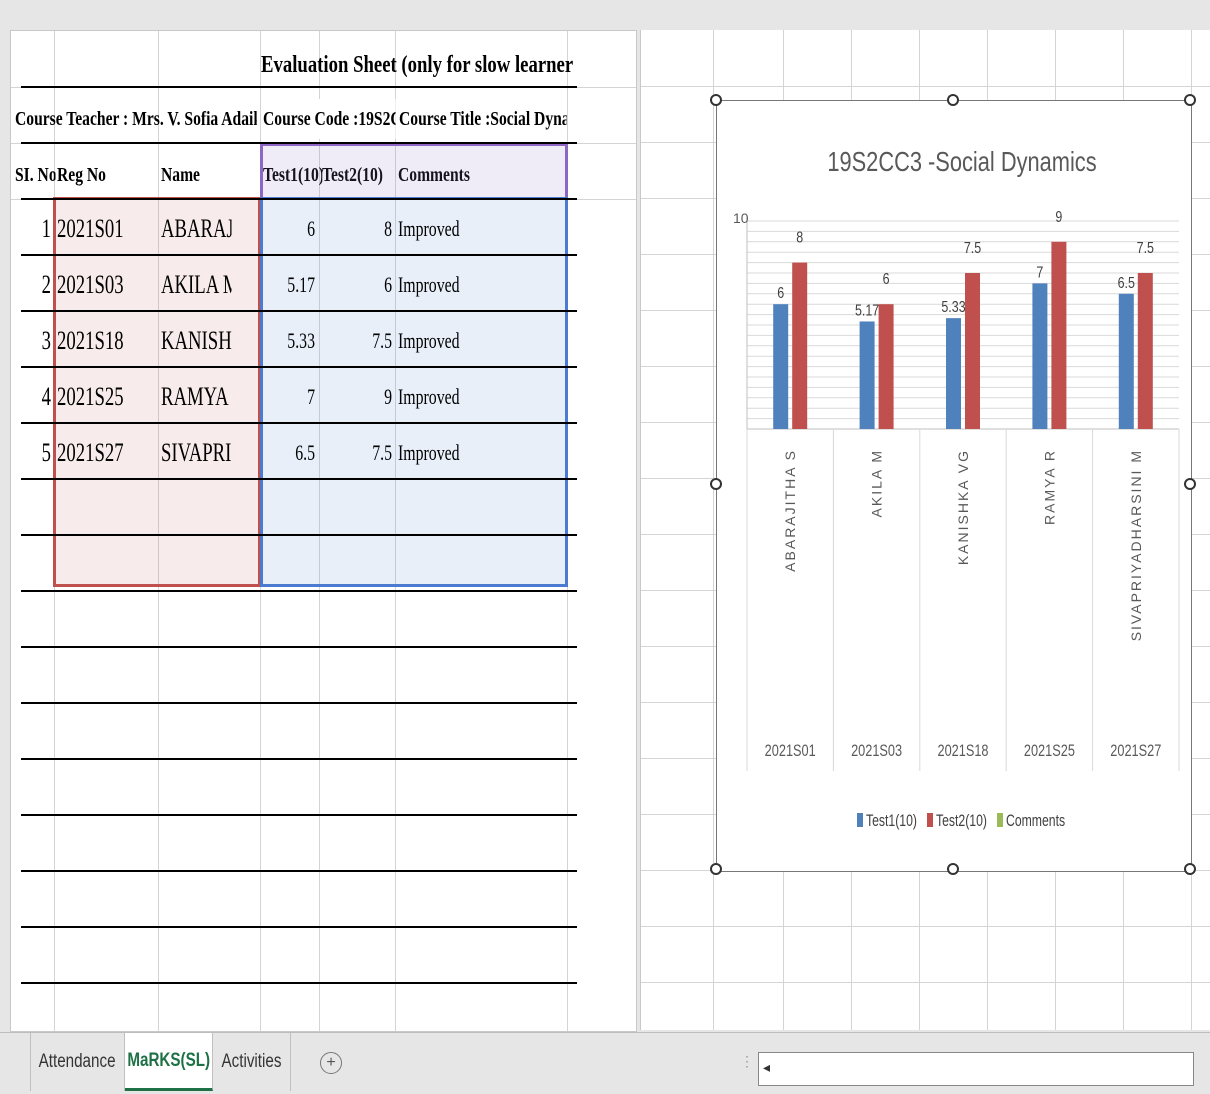 This screenshot has width=1210, height=1094. I want to click on tab-label: MaRKS(SL), so click(168, 1060).